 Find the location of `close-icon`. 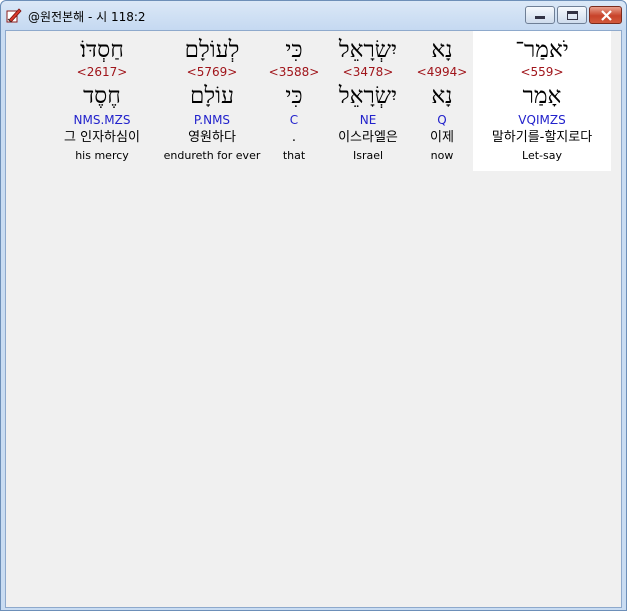

close-icon is located at coordinates (606, 15).